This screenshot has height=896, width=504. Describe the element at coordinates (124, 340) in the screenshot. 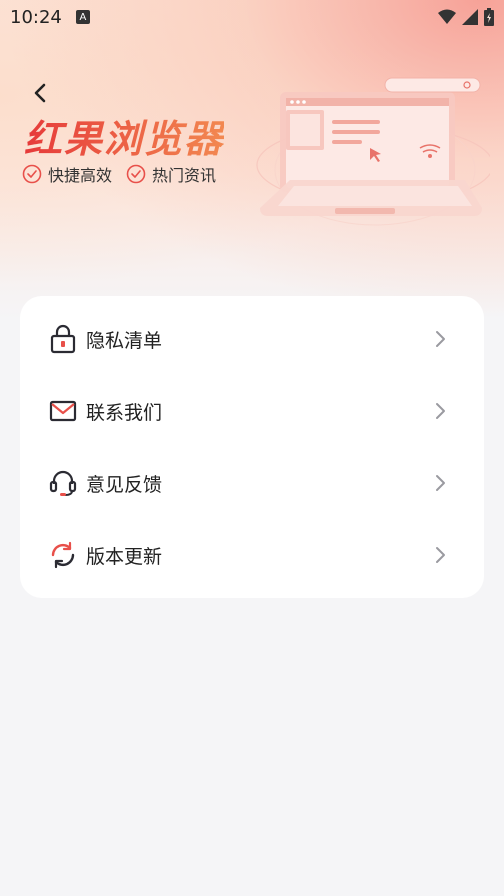

I see `menu-item-label: 隐私清单` at that location.